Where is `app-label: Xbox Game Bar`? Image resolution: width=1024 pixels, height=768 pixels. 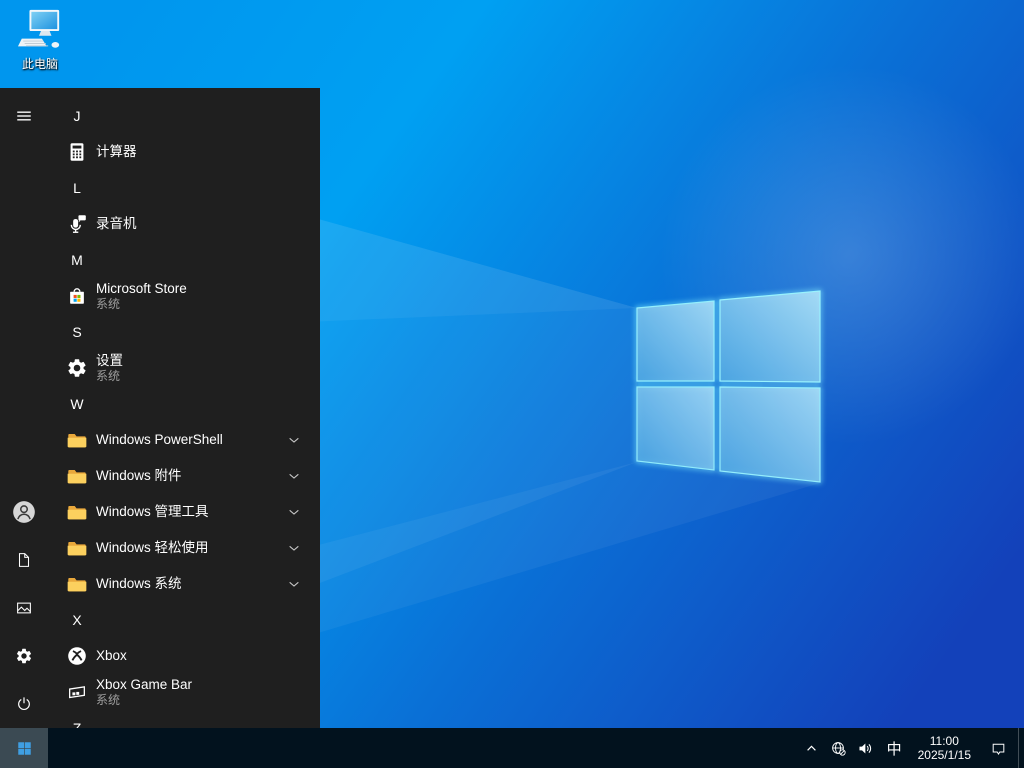 app-label: Xbox Game Bar is located at coordinates (144, 684).